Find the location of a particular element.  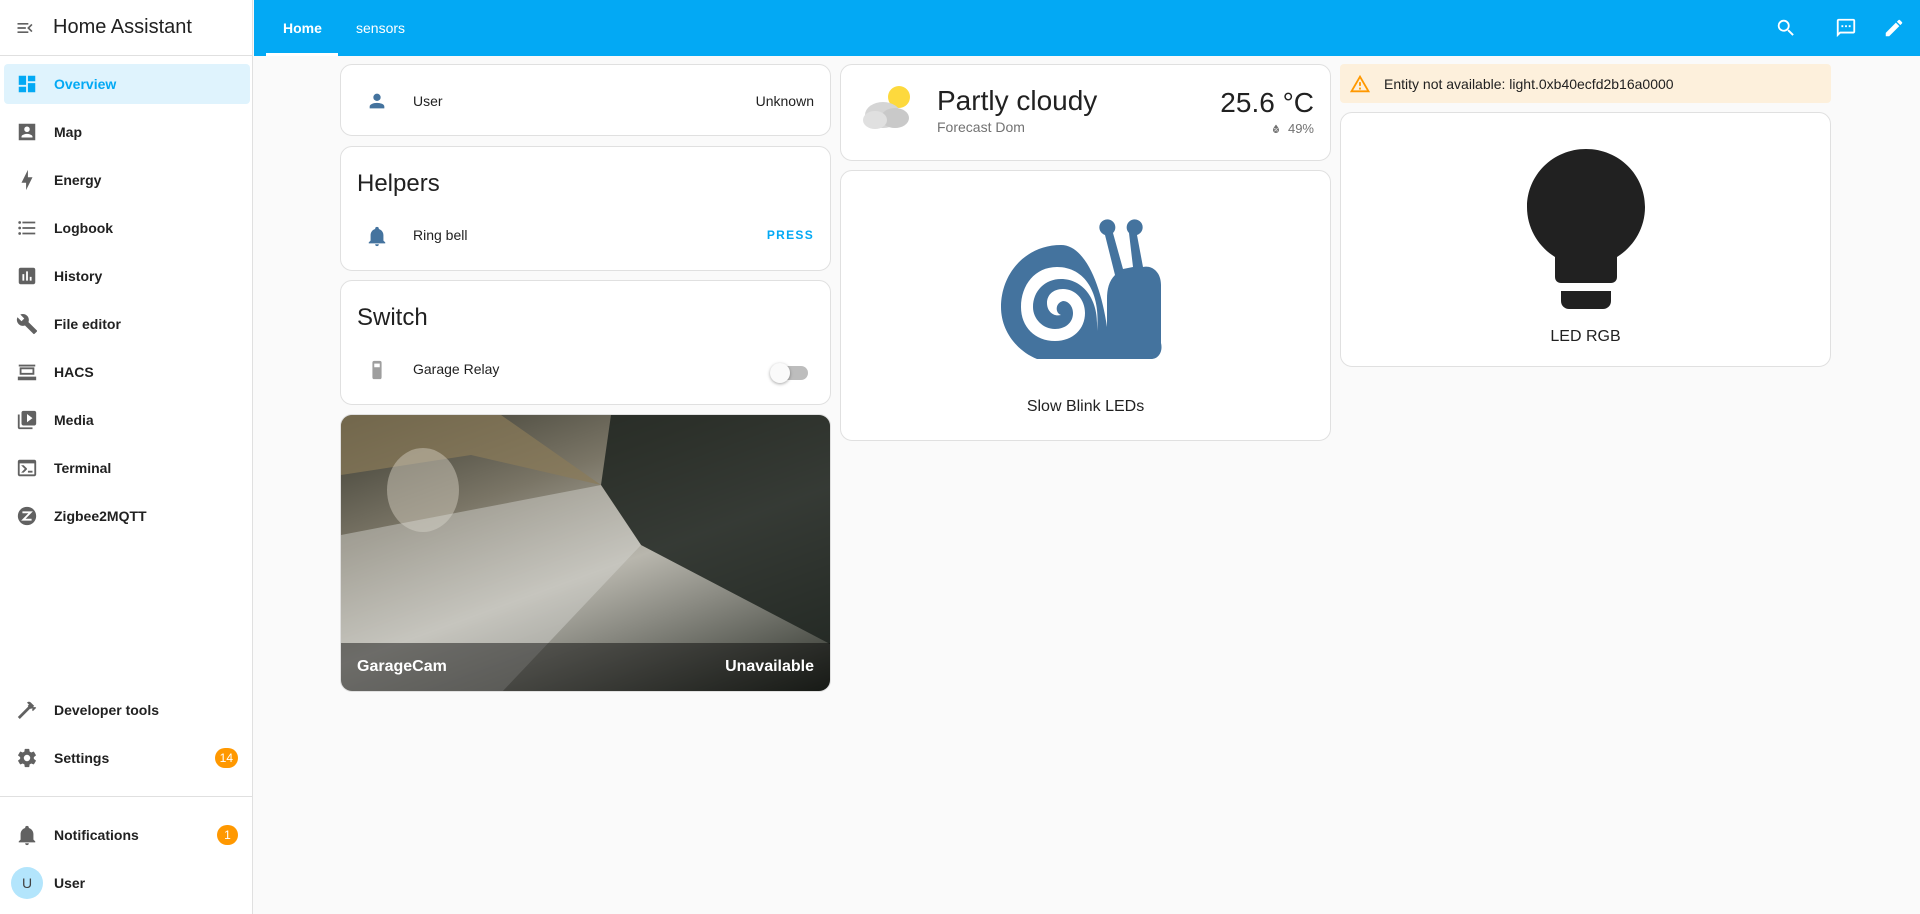

pencil-icon is located at coordinates (1894, 28).